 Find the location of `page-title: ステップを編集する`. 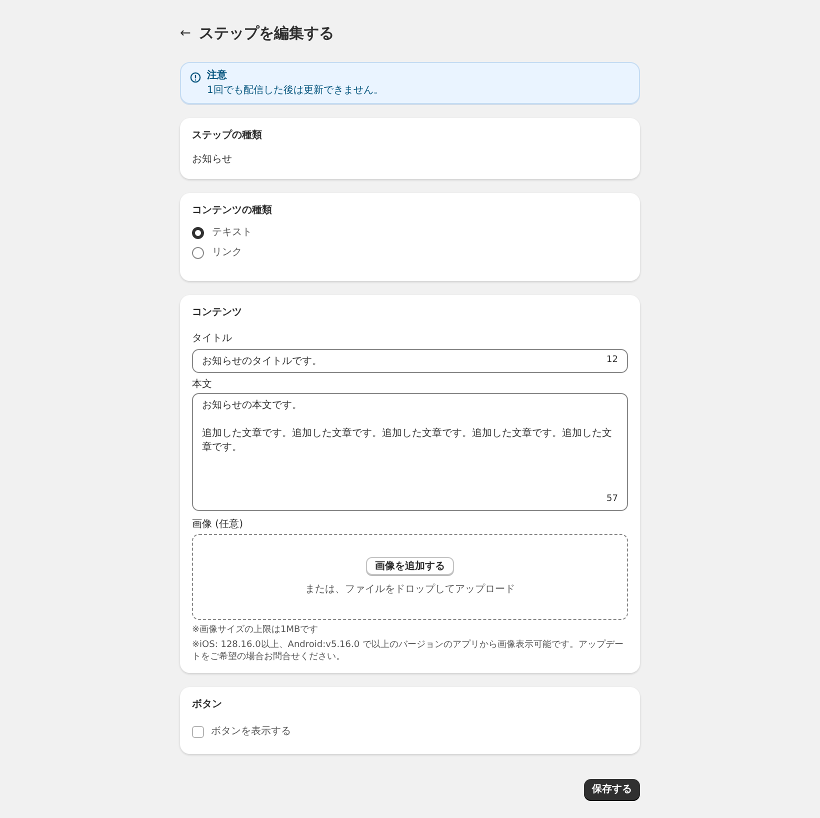

page-title: ステップを編集する is located at coordinates (266, 33).